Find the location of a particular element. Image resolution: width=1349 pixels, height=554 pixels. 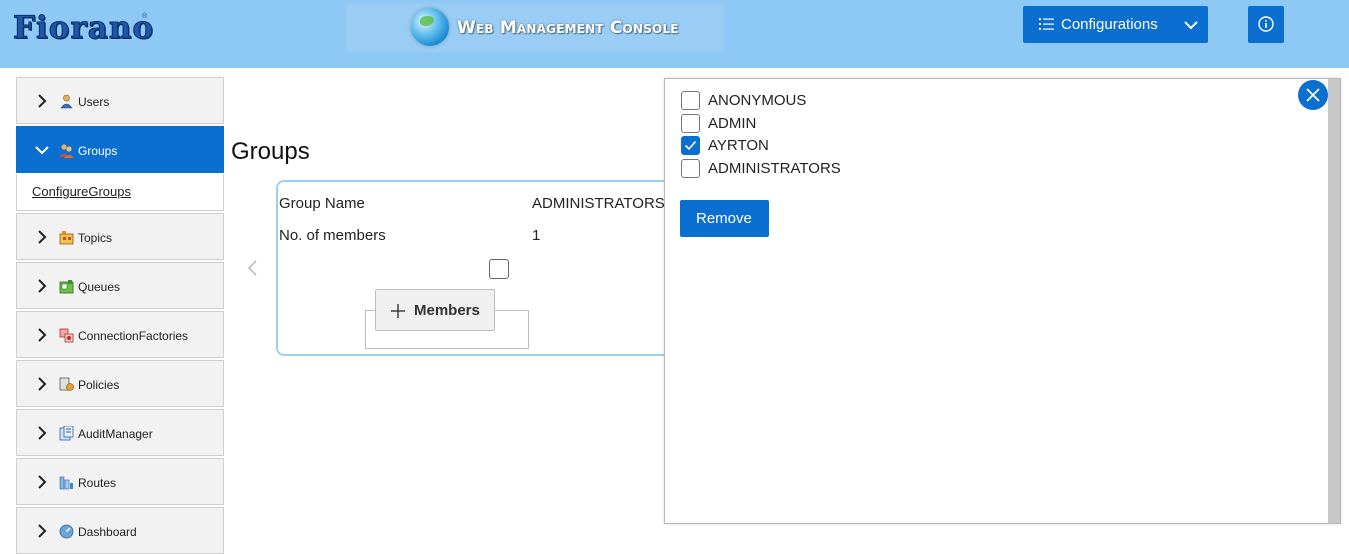

registered-mark: ® is located at coordinates (145, 16).